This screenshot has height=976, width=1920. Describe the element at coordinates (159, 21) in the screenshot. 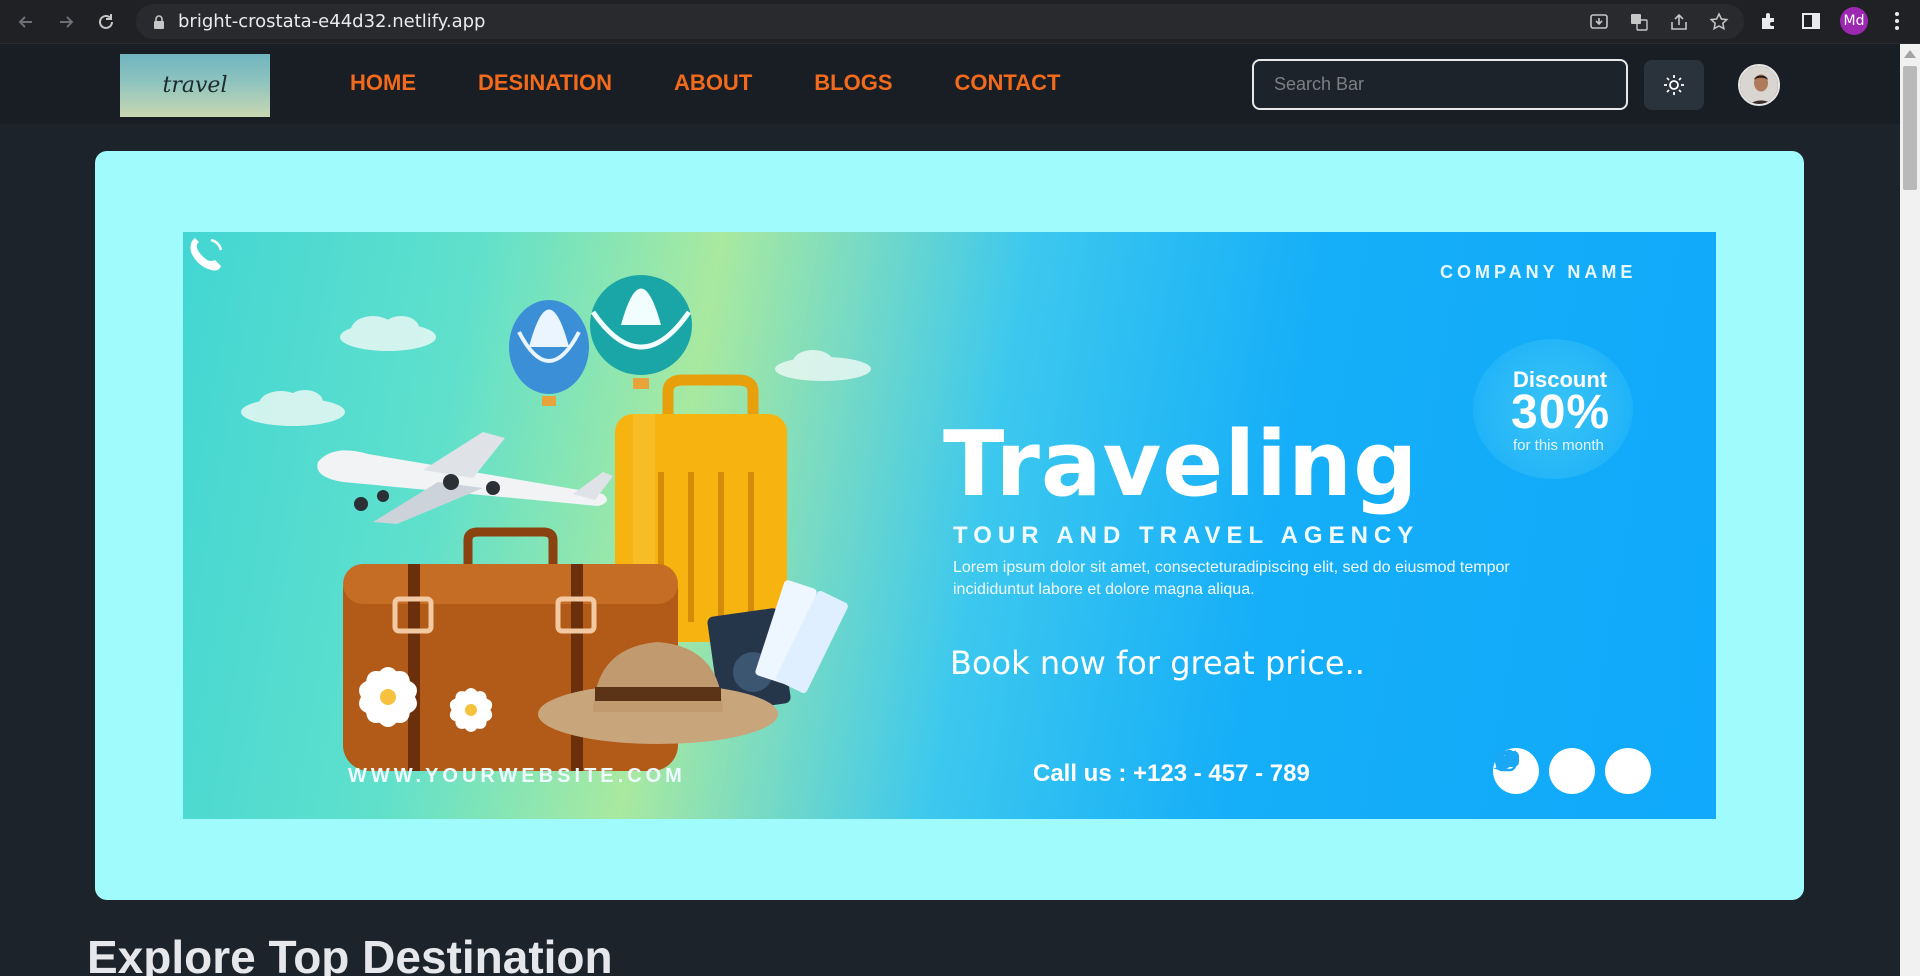

I see `lock-icon` at that location.